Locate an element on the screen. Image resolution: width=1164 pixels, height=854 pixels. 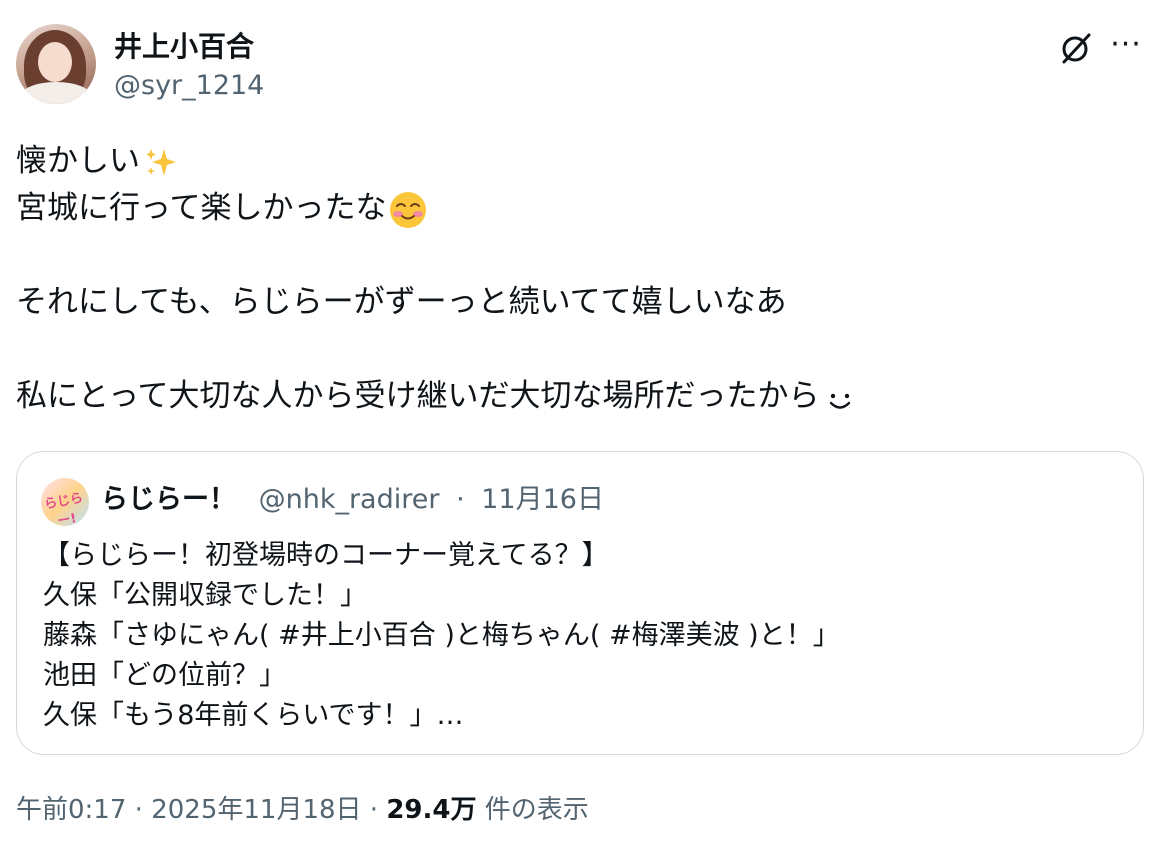
tweet-line: 懐かしい is located at coordinates (581, 161).